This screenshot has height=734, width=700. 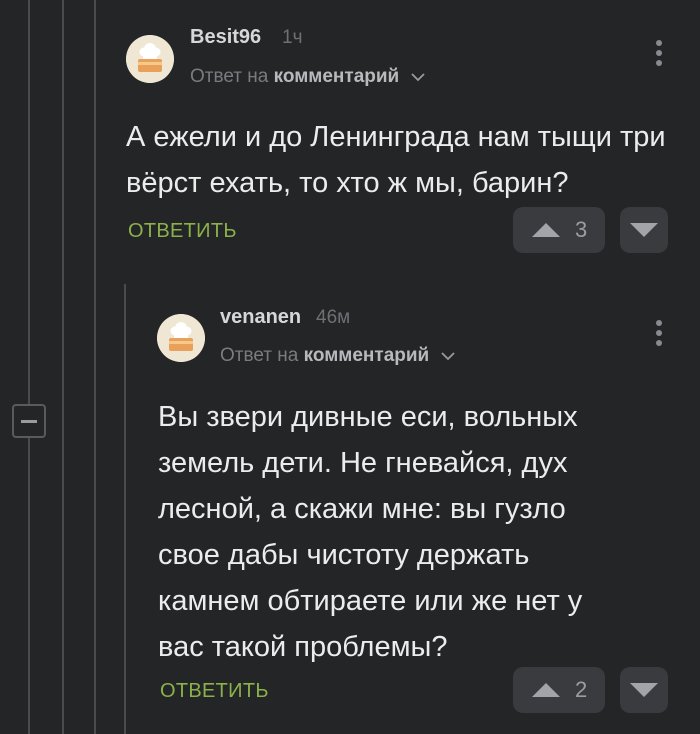 What do you see at coordinates (581, 229) in the screenshot?
I see `vote-count: 3` at bounding box center [581, 229].